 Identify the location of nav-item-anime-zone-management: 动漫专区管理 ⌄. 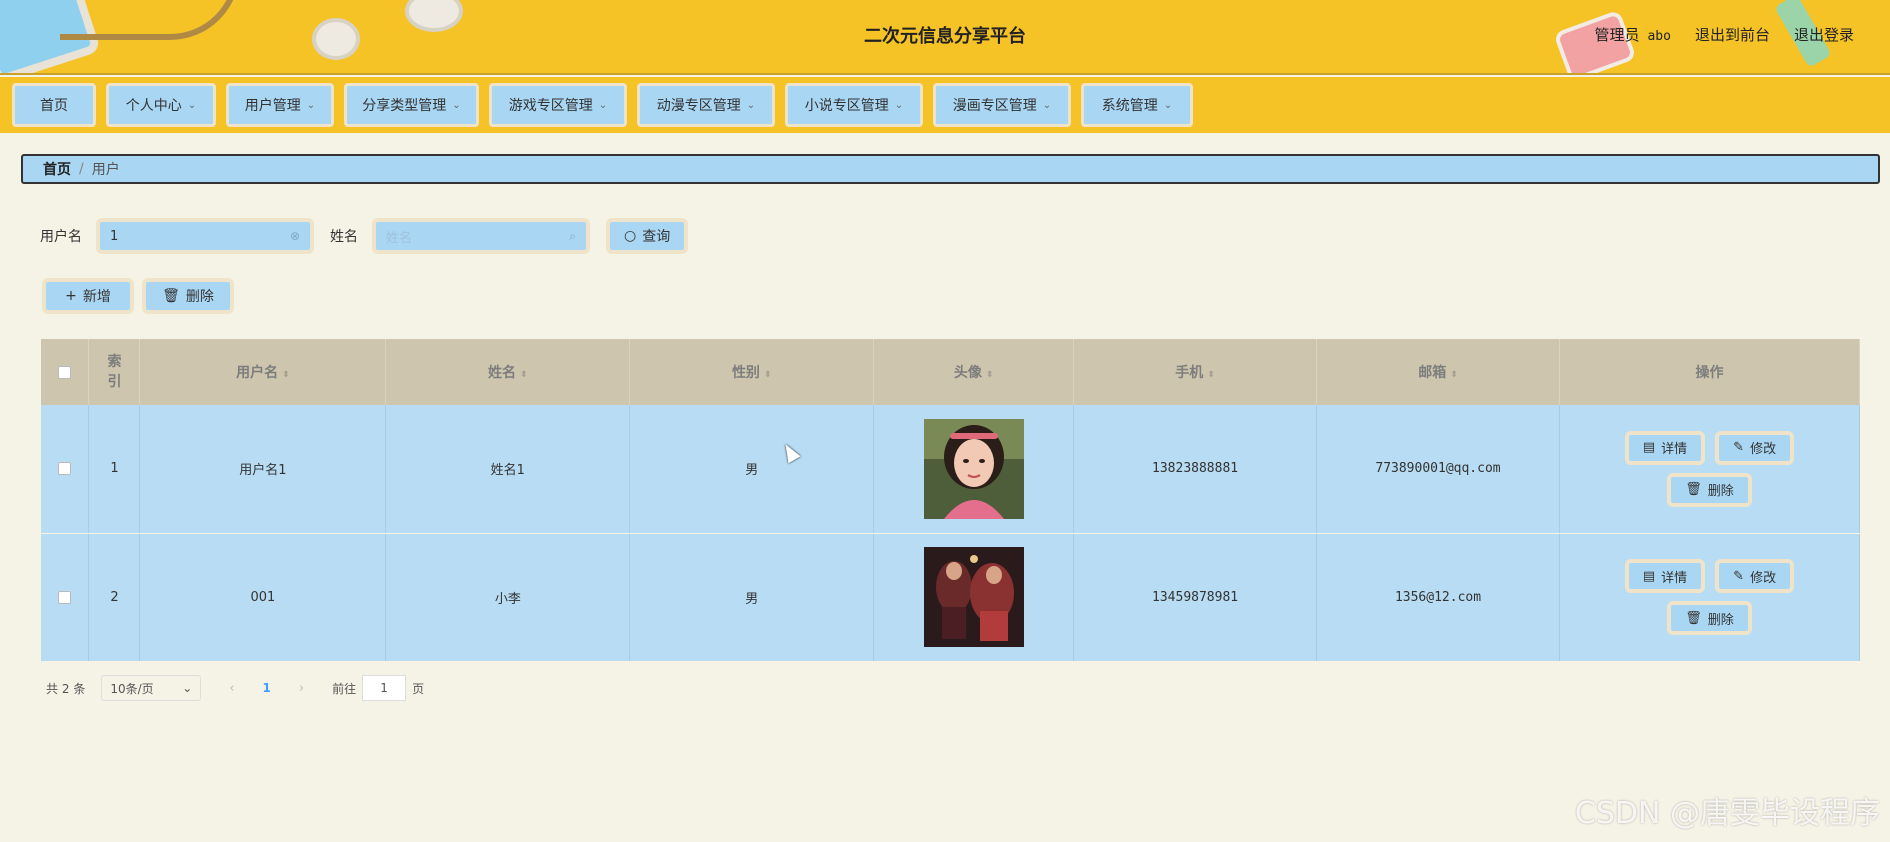
(706, 105).